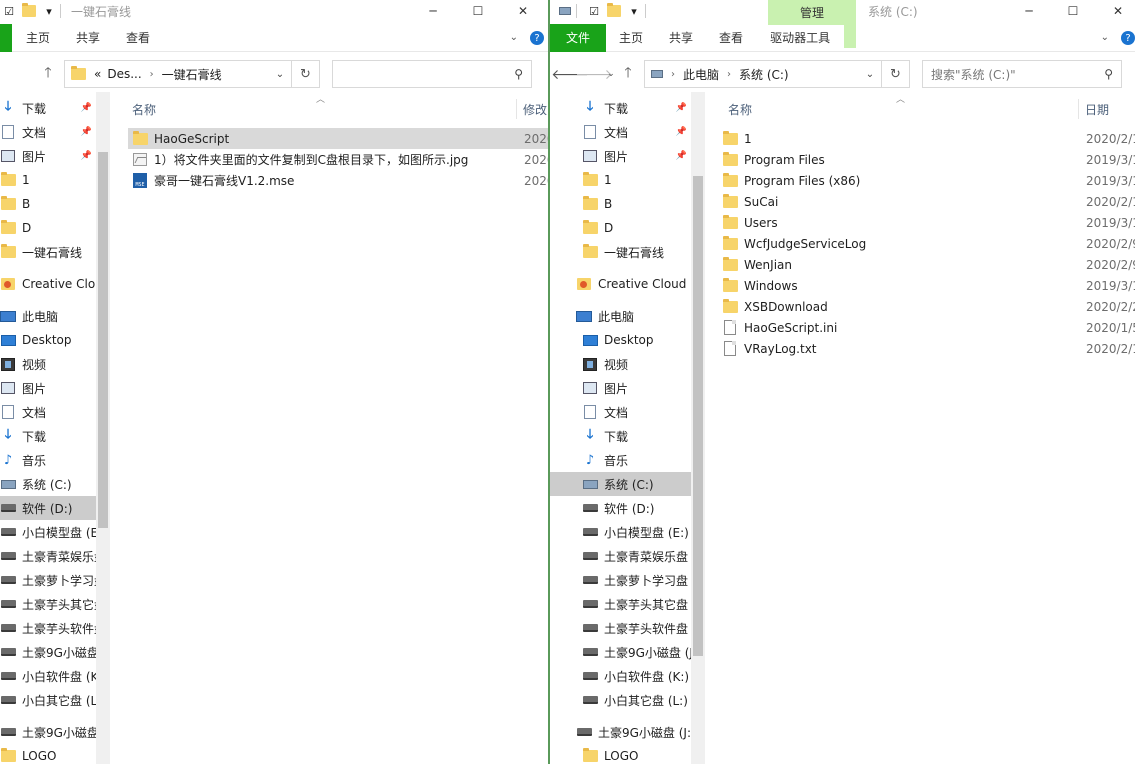 The image size is (1135, 764). What do you see at coordinates (620, 108) in the screenshot?
I see `nav-item: 🡓 下载 📌` at bounding box center [620, 108].